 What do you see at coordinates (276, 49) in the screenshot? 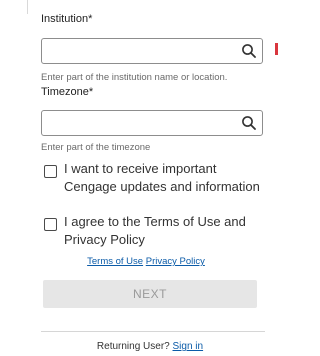
I see `error-indicator` at bounding box center [276, 49].